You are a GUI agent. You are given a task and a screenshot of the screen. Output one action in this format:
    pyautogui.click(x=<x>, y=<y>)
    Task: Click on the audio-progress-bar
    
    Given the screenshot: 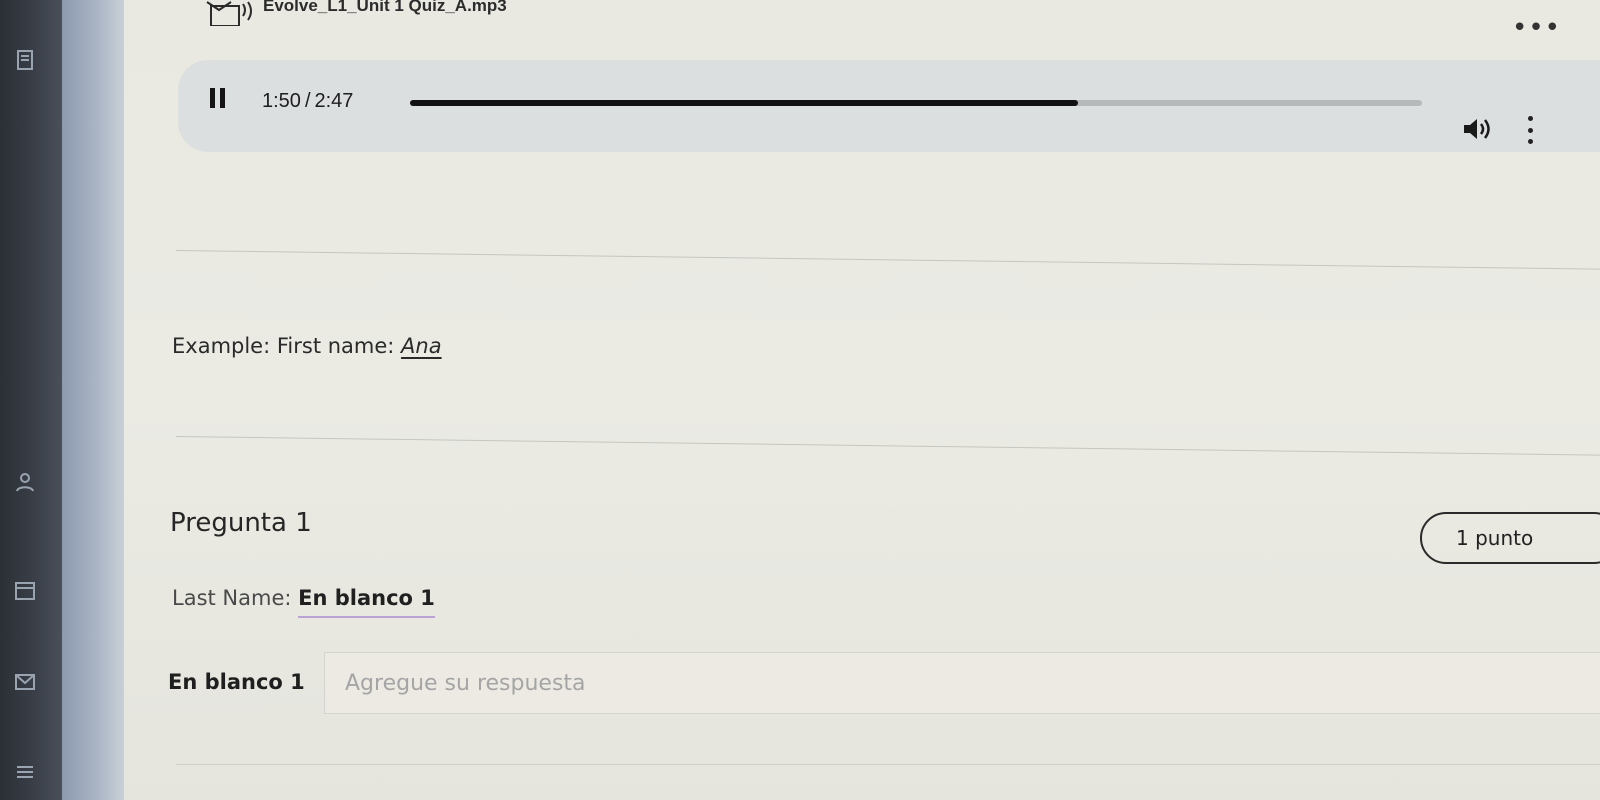 What is the action you would take?
    pyautogui.click(x=916, y=103)
    